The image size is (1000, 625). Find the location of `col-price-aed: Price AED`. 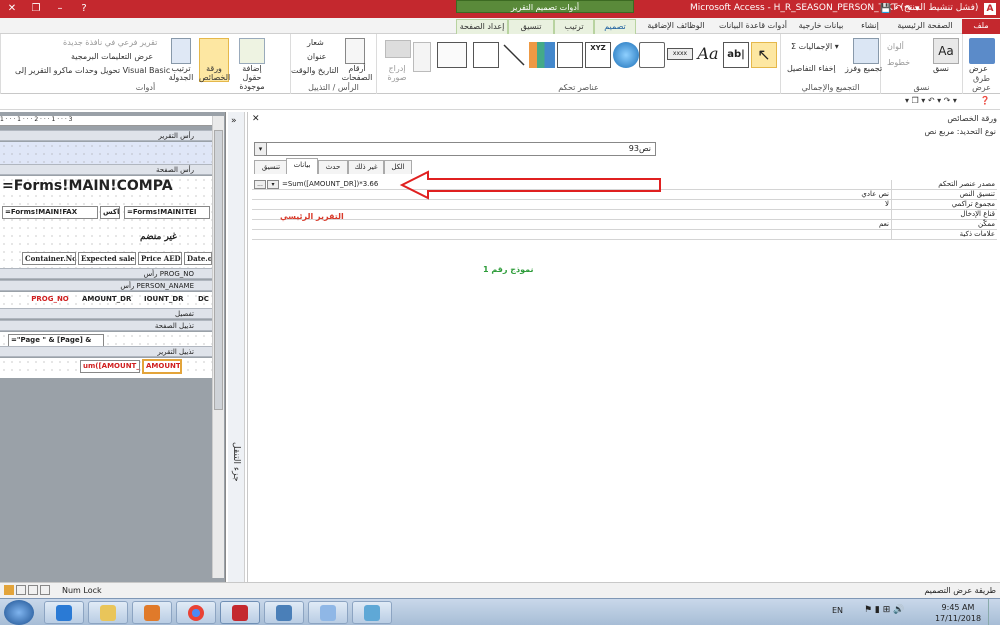

col-price-aed: Price AED is located at coordinates (160, 258).